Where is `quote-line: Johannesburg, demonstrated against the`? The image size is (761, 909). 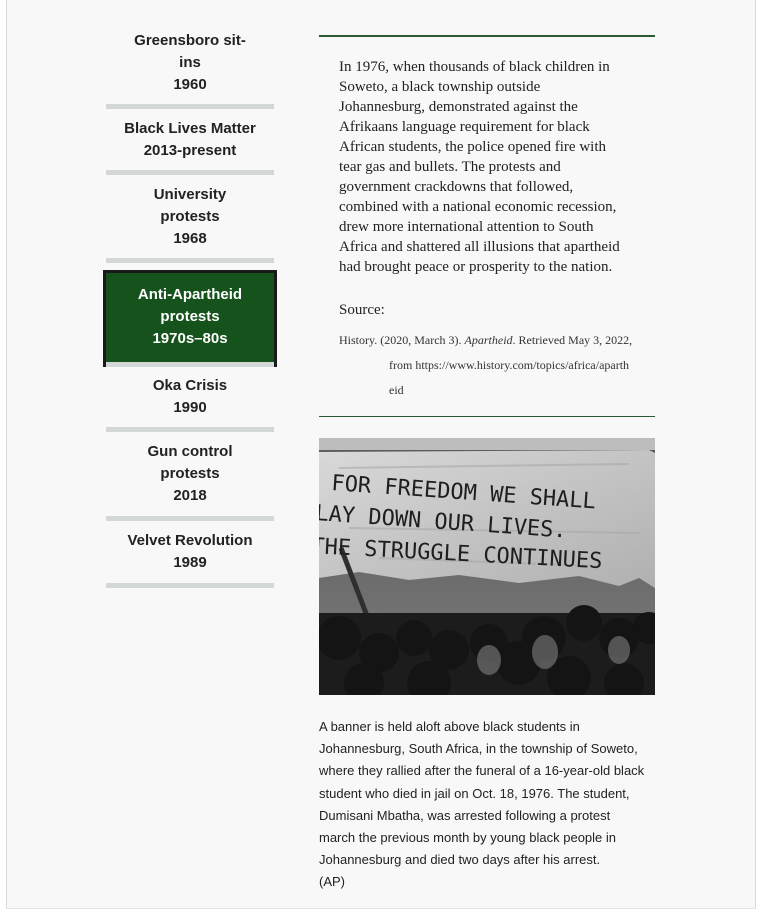 quote-line: Johannesburg, demonstrated against the is located at coordinates (458, 107).